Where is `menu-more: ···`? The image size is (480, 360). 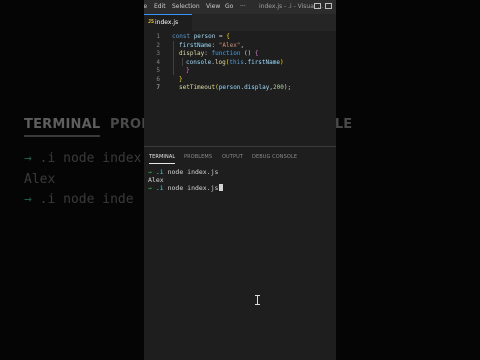 menu-more: ··· is located at coordinates (243, 6).